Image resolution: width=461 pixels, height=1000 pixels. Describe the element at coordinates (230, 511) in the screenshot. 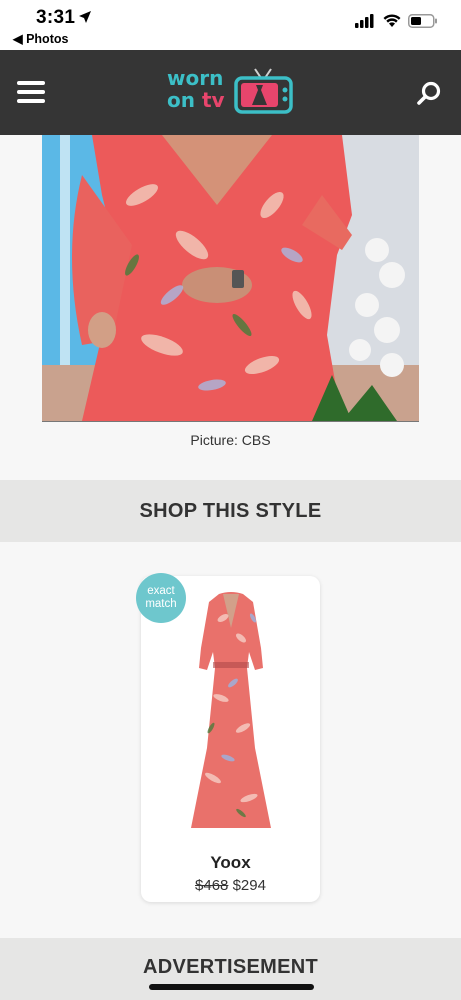

I see `shop-this-style-heading: SHOP THIS STYLE` at that location.